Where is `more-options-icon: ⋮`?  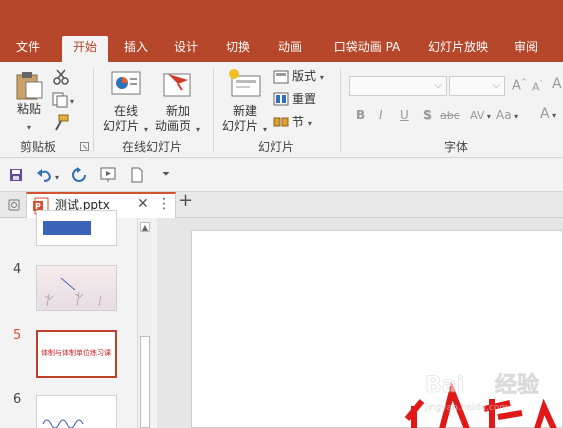 more-options-icon: ⋮ is located at coordinates (164, 204).